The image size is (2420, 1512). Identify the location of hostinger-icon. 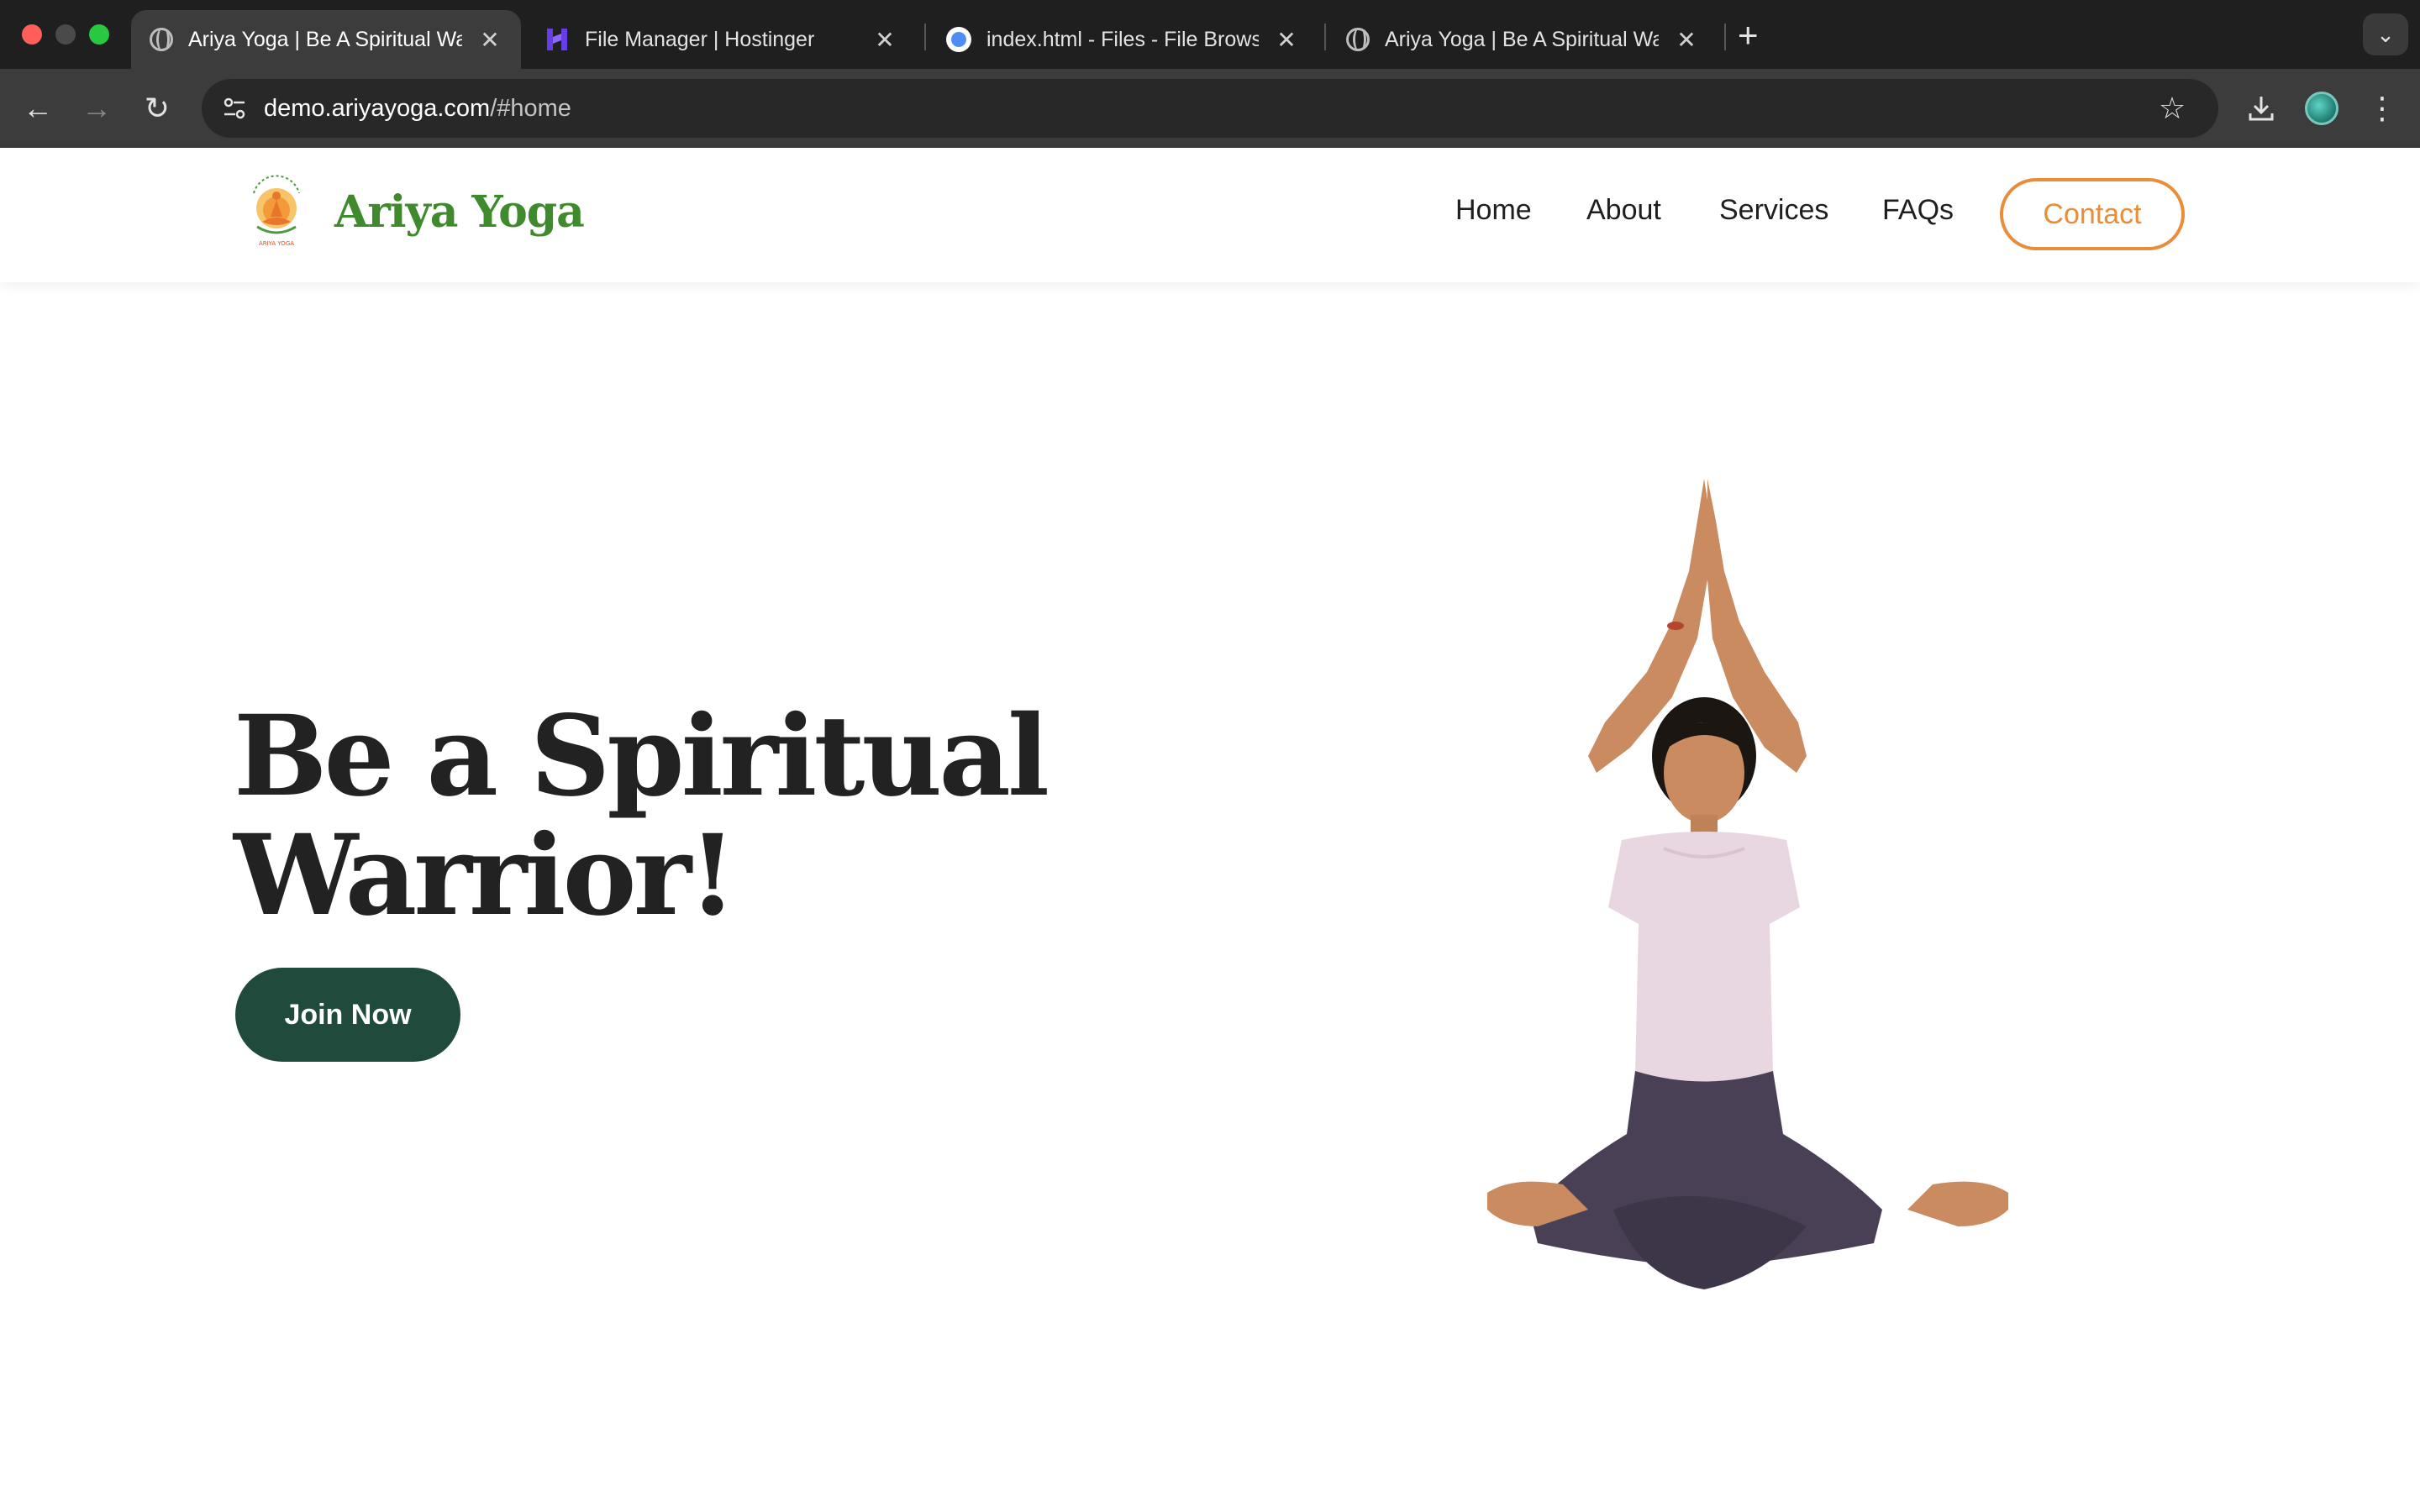
(557, 39).